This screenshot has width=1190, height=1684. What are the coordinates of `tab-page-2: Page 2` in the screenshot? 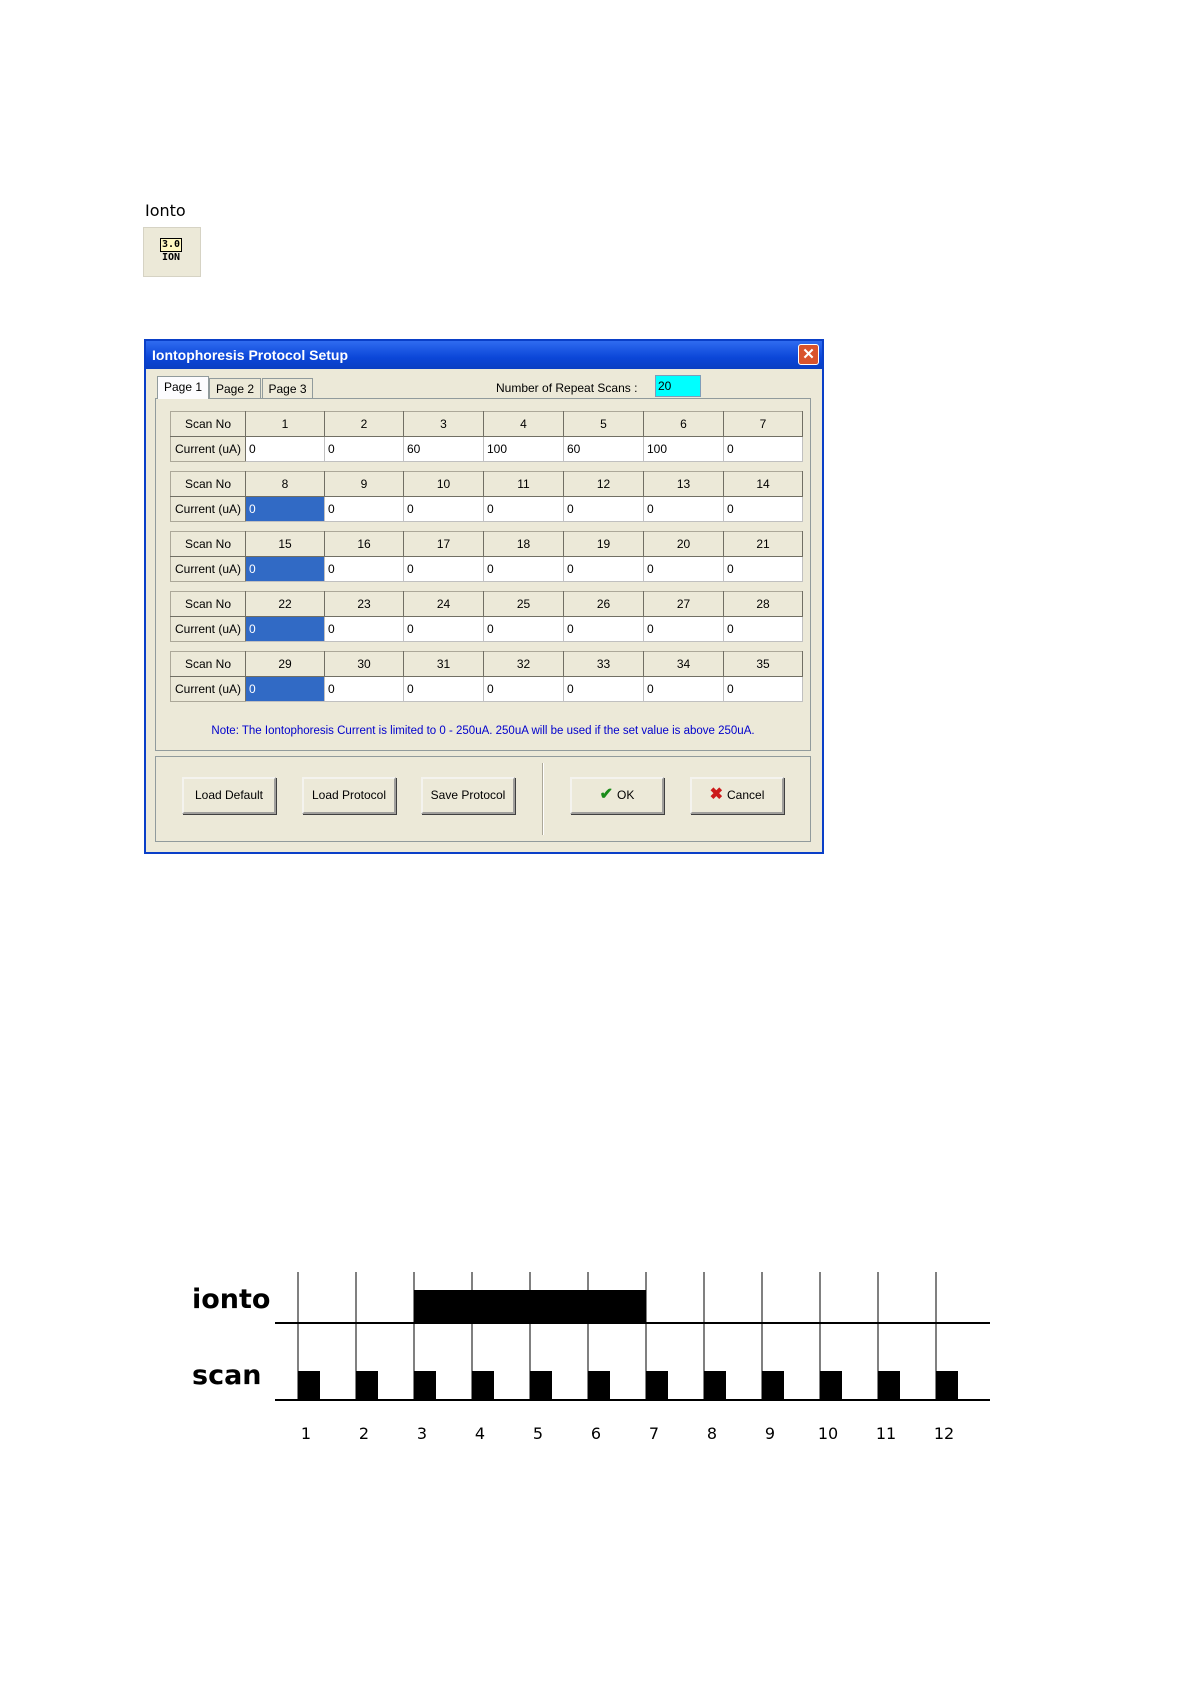 It's located at (235, 388).